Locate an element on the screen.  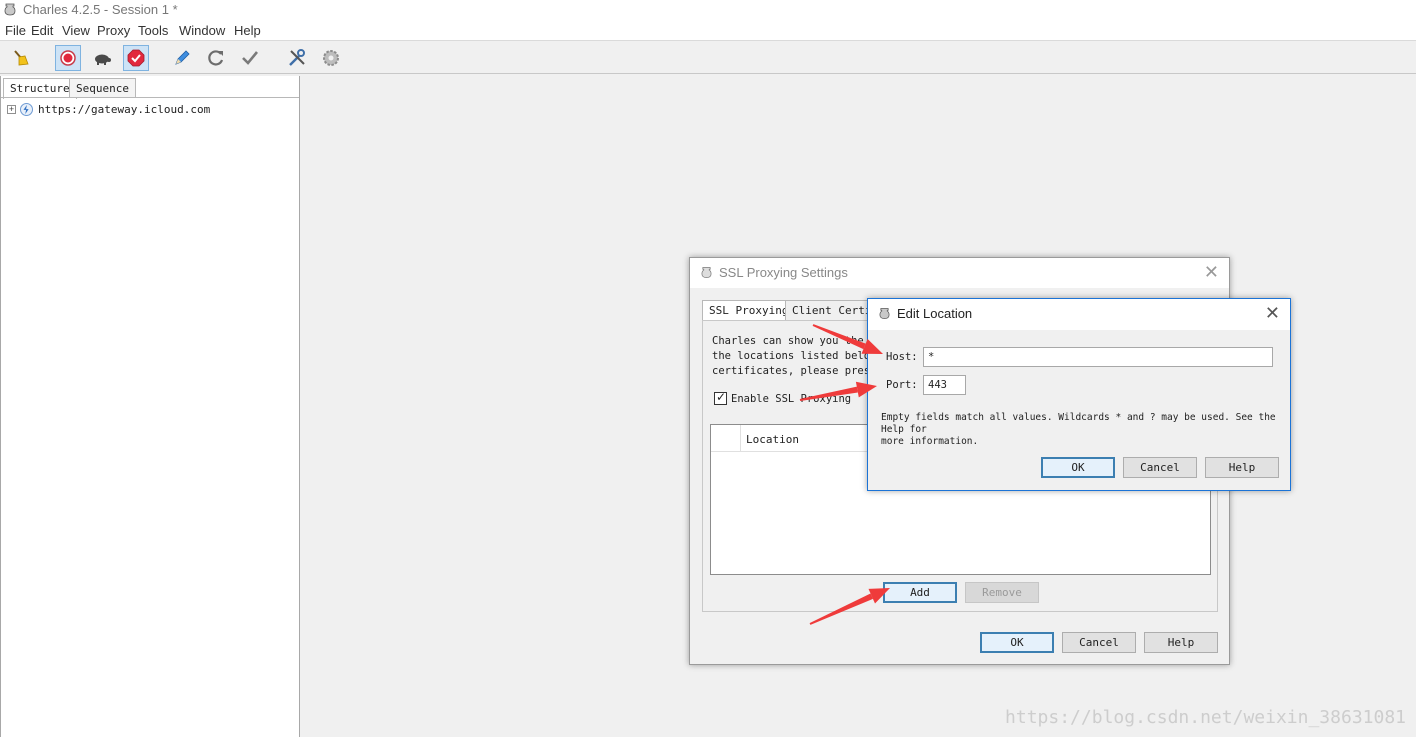
throttle-button is located at coordinates (102, 58).